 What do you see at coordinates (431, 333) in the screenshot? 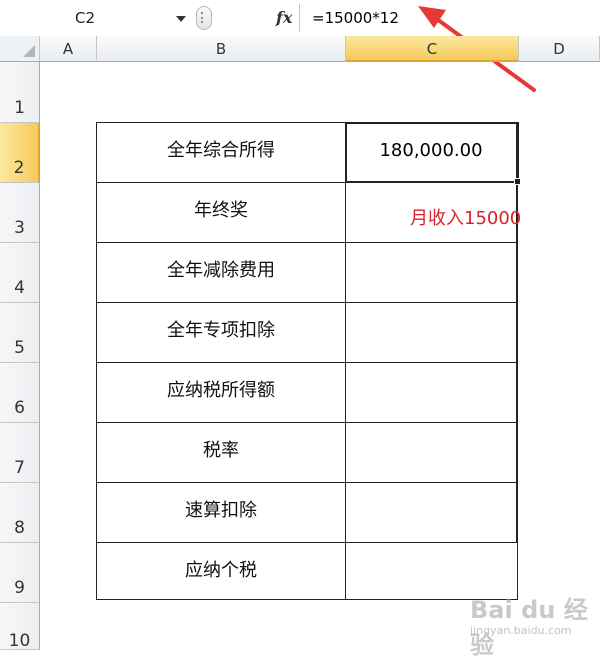
I see `value-cell-c5` at bounding box center [431, 333].